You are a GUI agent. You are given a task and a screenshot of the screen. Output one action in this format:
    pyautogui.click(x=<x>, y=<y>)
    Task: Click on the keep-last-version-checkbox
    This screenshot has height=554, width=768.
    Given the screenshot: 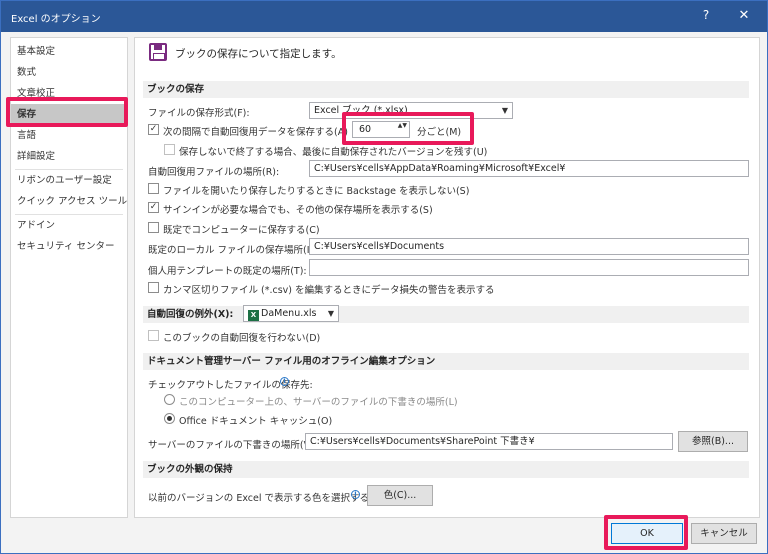 What is the action you would take?
    pyautogui.click(x=169, y=149)
    